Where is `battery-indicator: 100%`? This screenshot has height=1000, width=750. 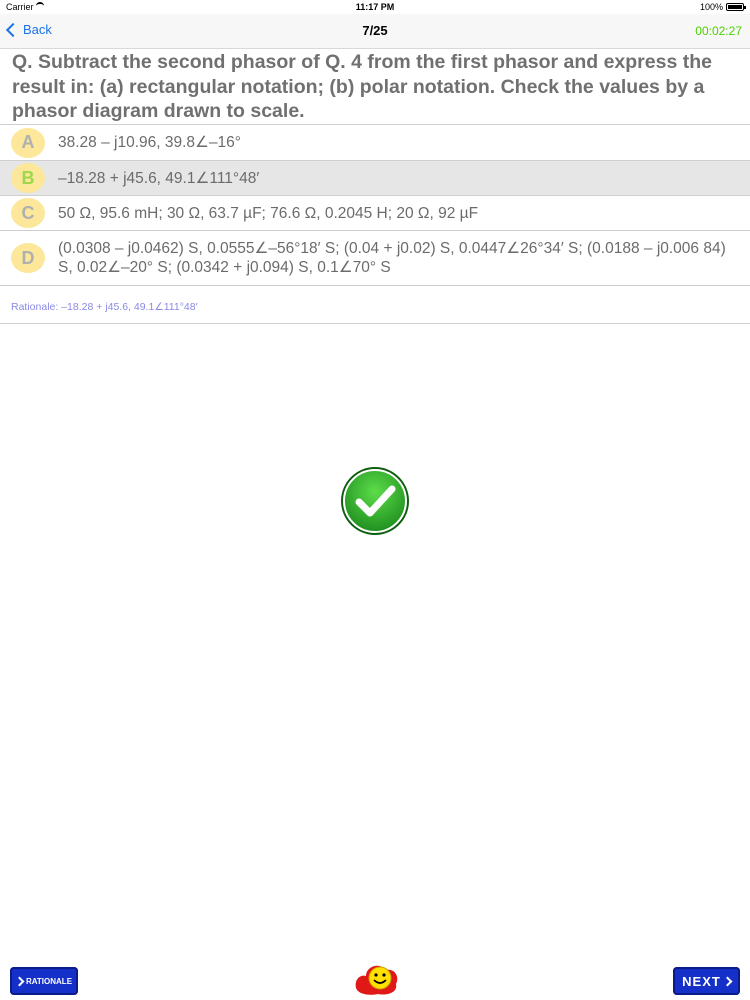
battery-indicator: 100% is located at coordinates (722, 7).